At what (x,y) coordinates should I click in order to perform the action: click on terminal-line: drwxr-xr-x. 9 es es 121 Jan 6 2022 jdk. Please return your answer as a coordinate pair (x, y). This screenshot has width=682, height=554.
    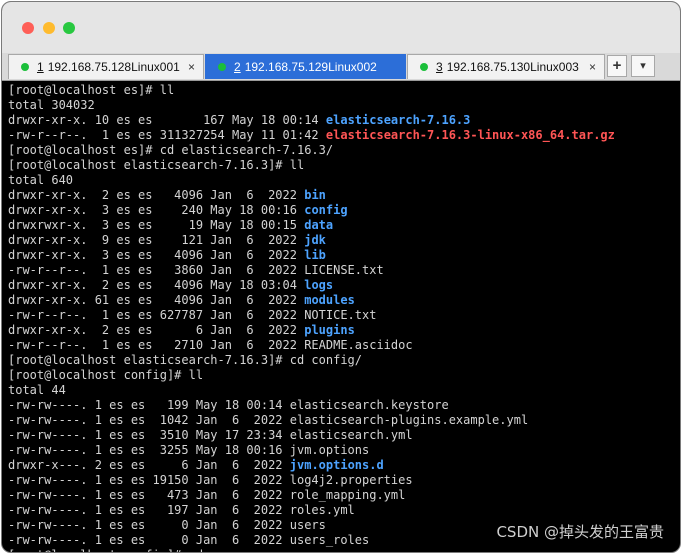
    Looking at the image, I should click on (344, 240).